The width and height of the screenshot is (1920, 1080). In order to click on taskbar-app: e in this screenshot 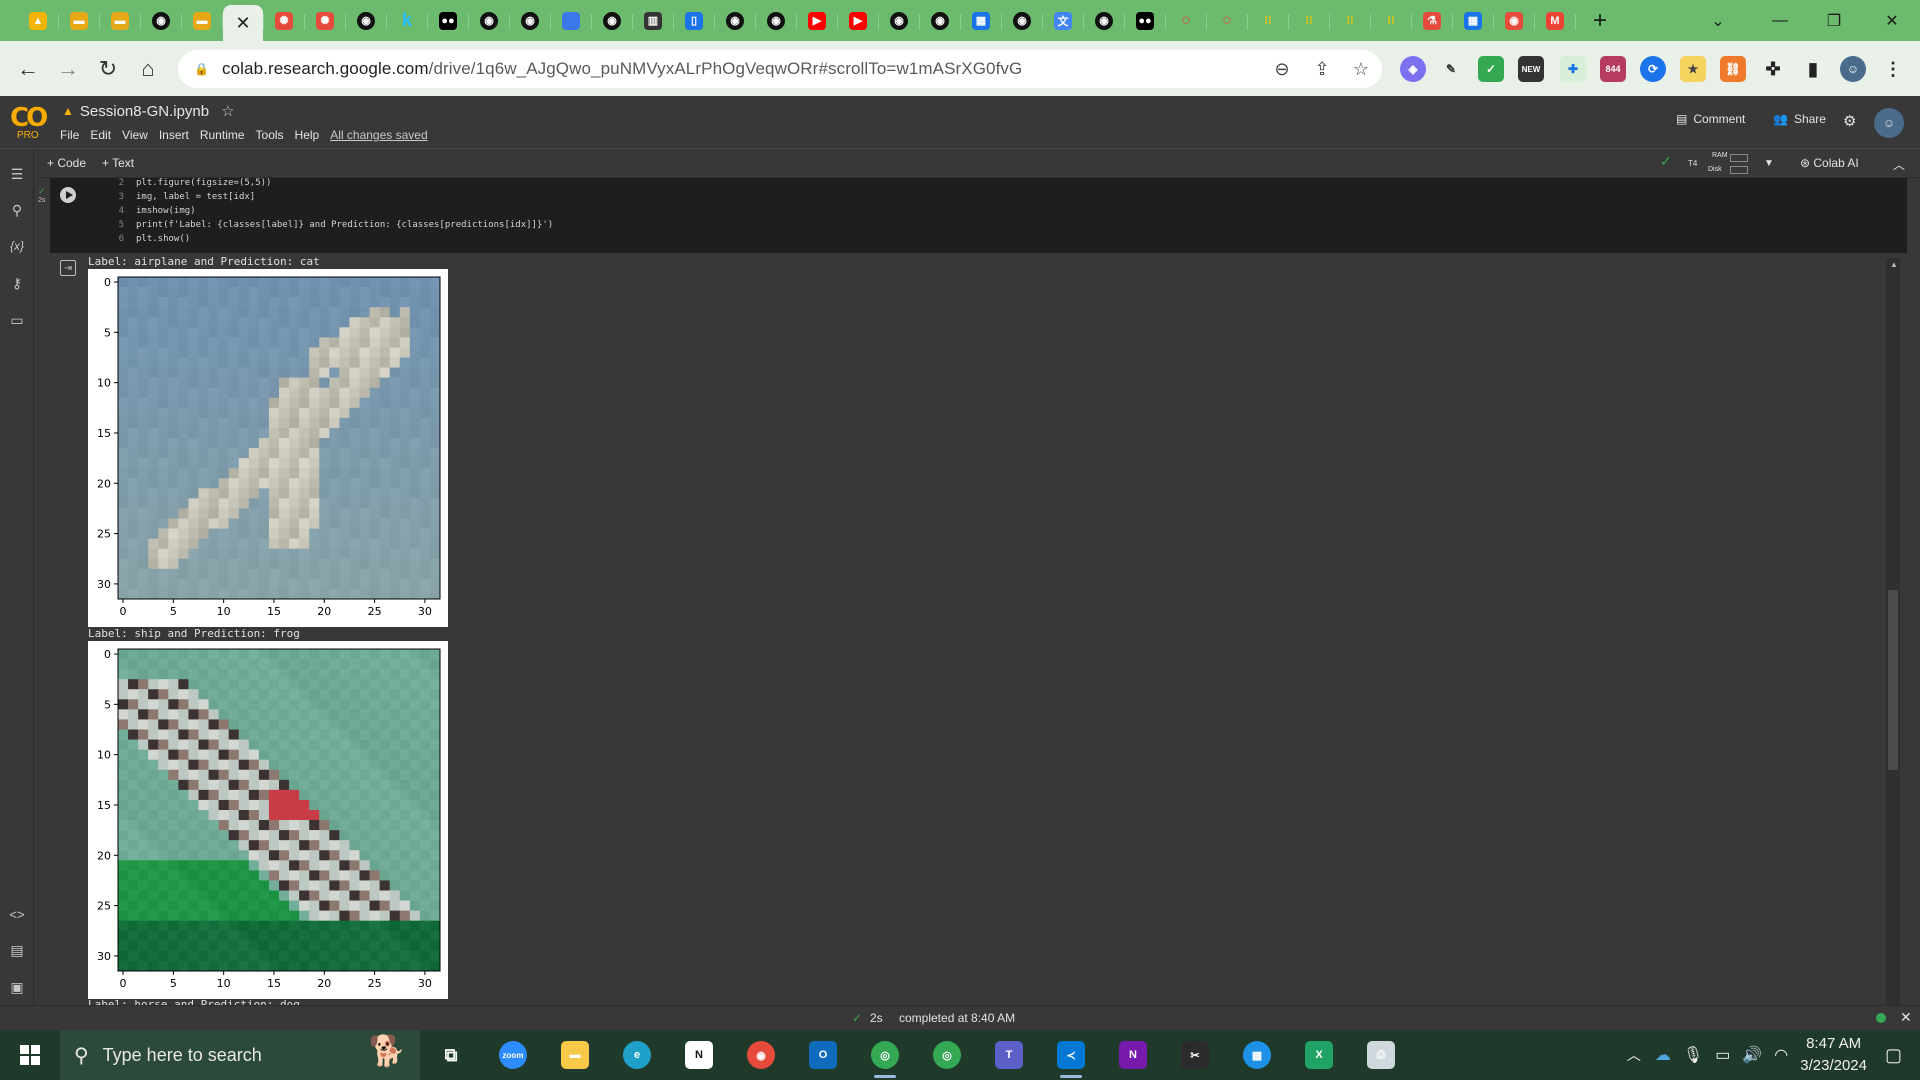, I will do `click(637, 1055)`.